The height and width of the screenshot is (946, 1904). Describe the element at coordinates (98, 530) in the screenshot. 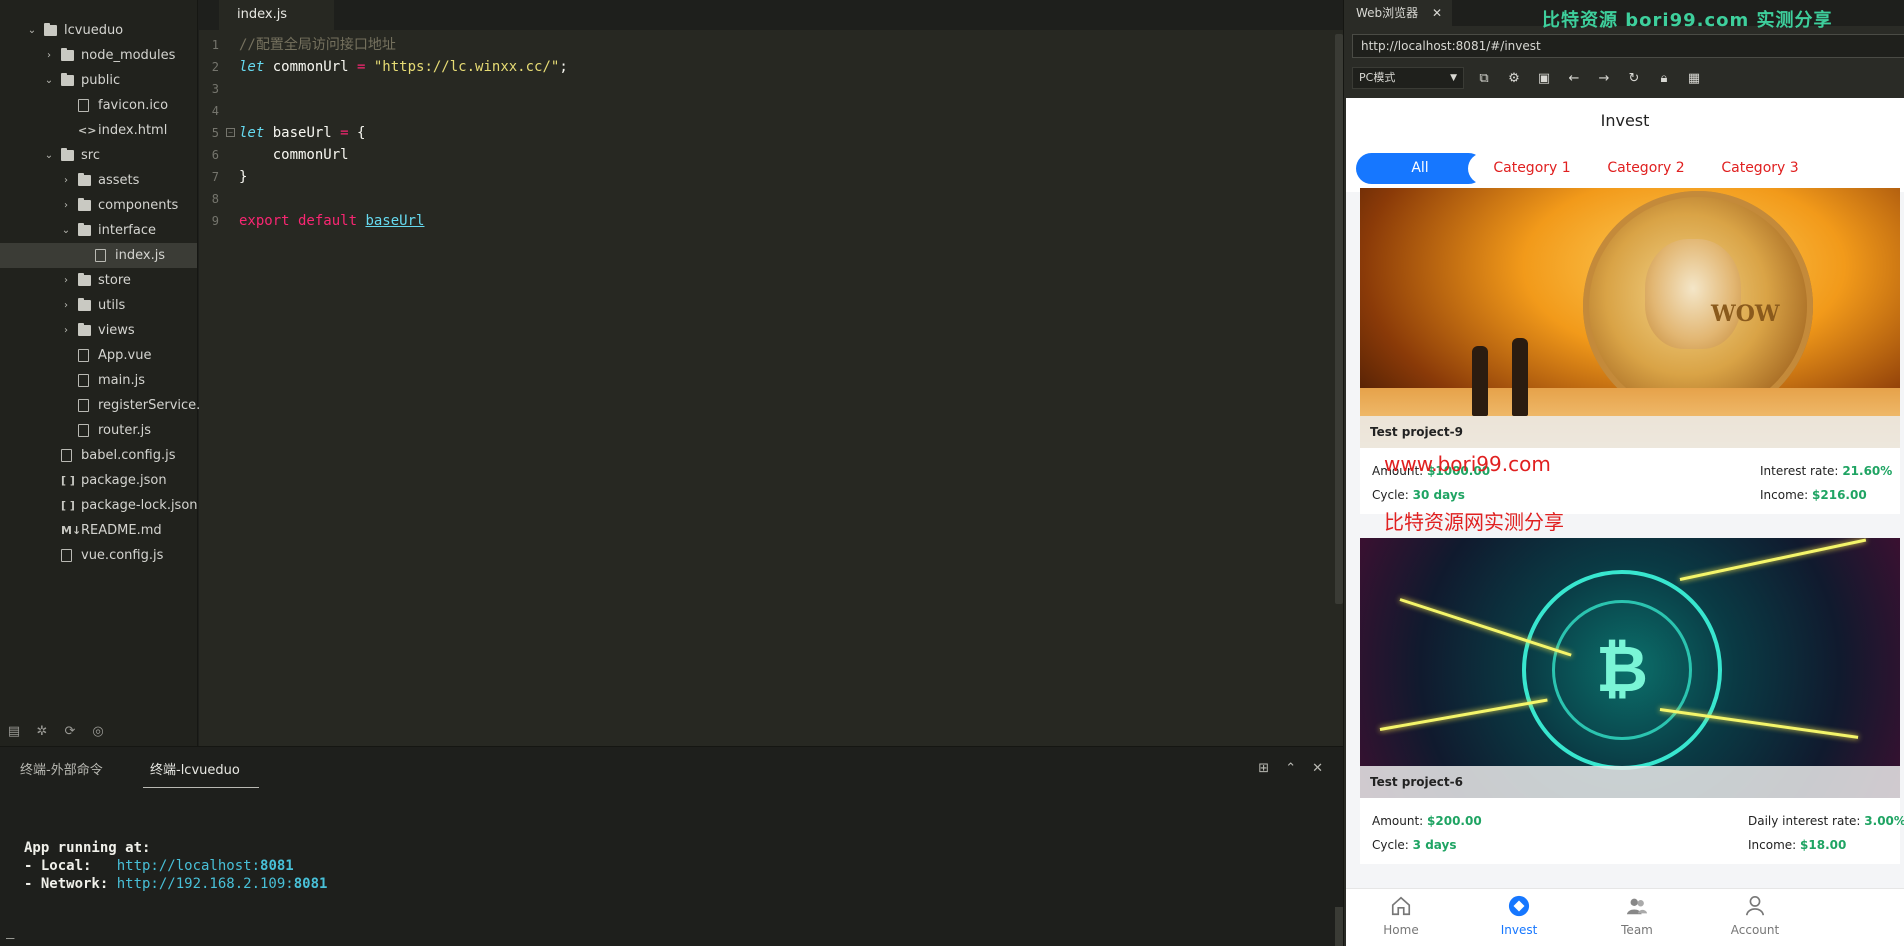

I see `file-item: M↓ README.md` at that location.